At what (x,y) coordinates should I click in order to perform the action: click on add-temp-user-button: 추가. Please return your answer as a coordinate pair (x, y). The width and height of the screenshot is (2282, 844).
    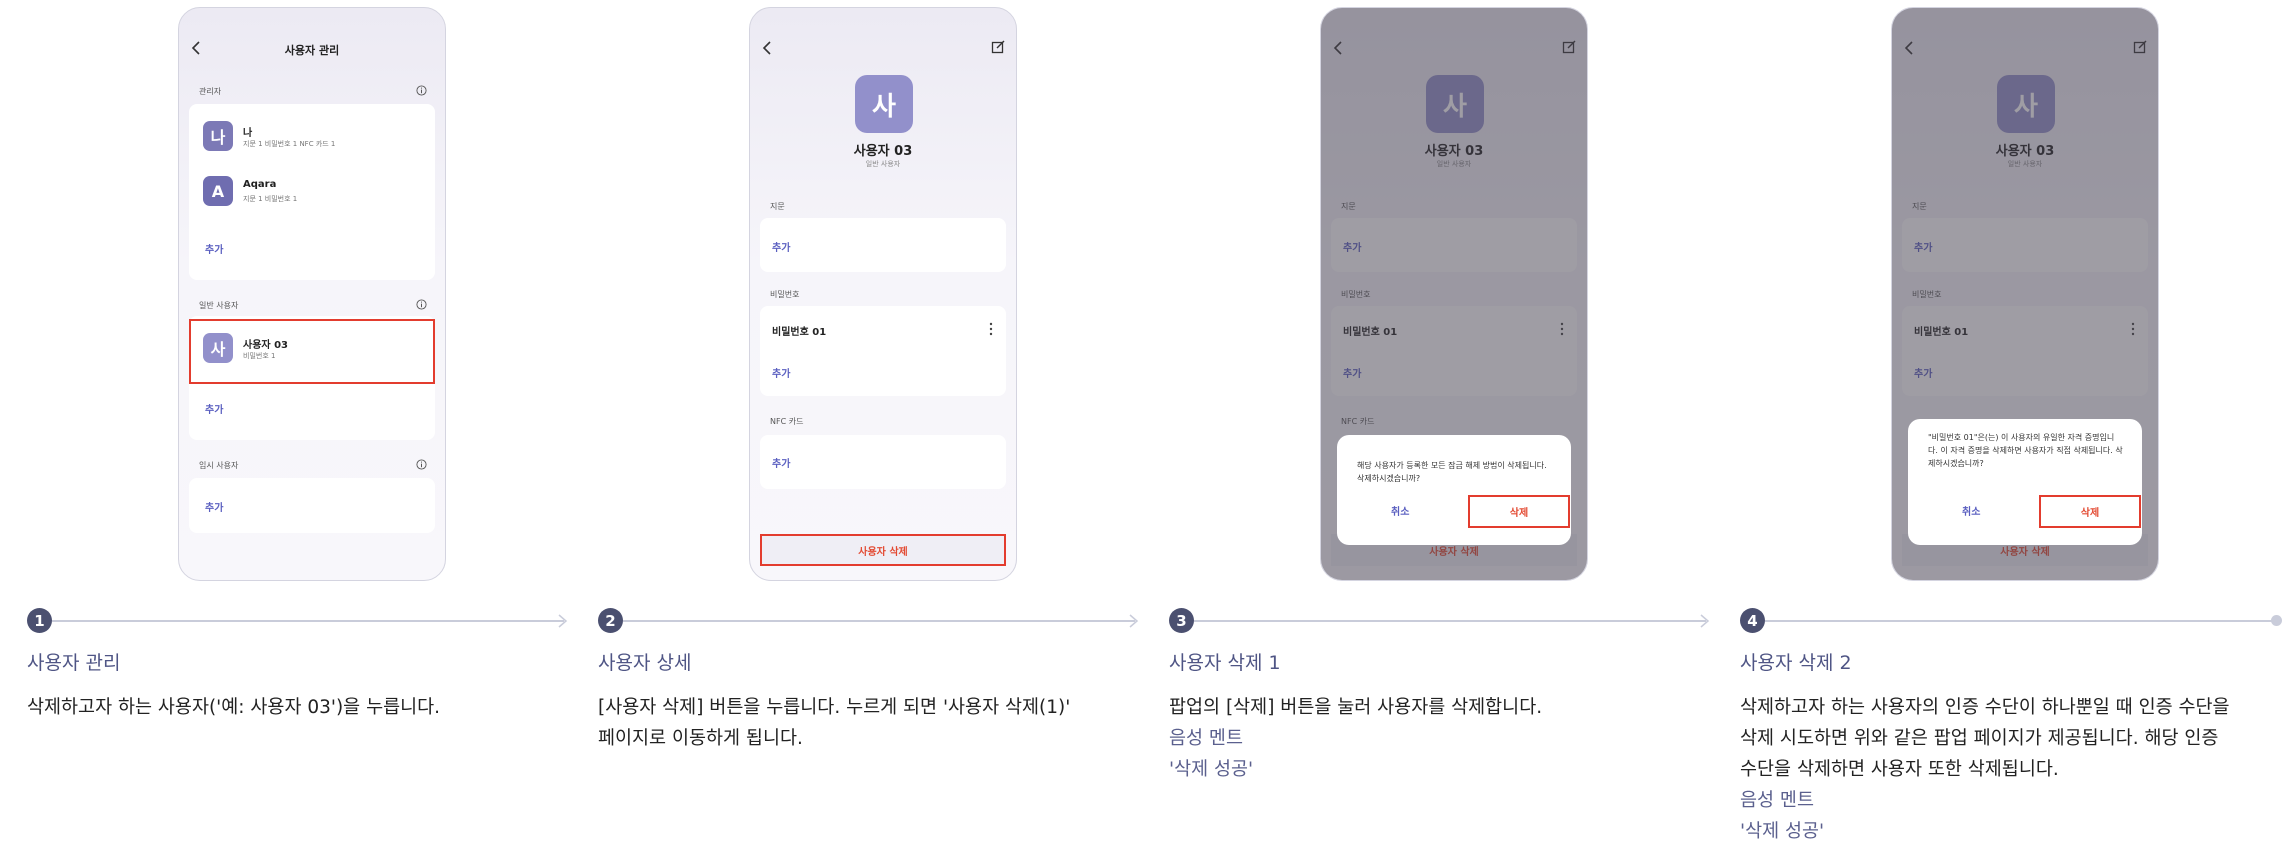
    Looking at the image, I should click on (214, 506).